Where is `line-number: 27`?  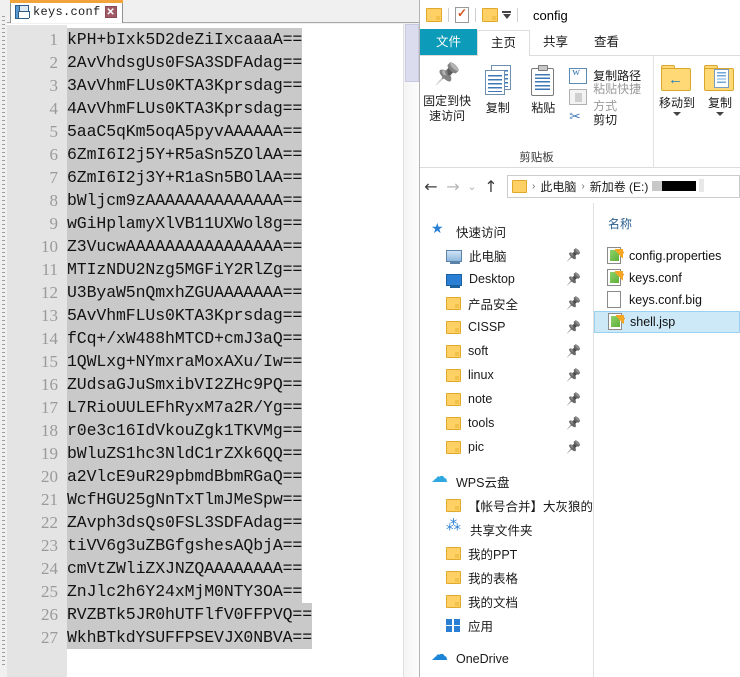
line-number: 27 is located at coordinates (49, 637).